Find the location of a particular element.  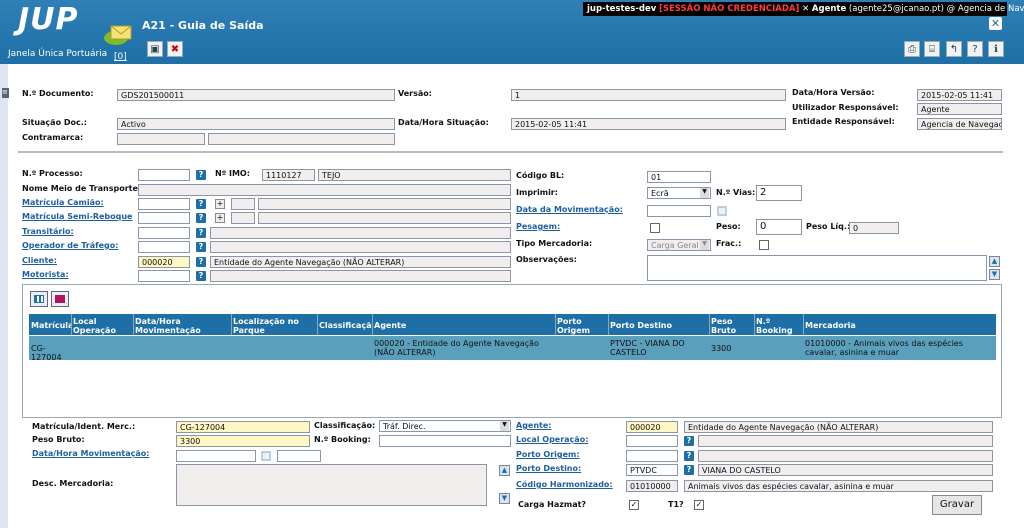

cell-matricula: CG-127004 is located at coordinates (46, 353).